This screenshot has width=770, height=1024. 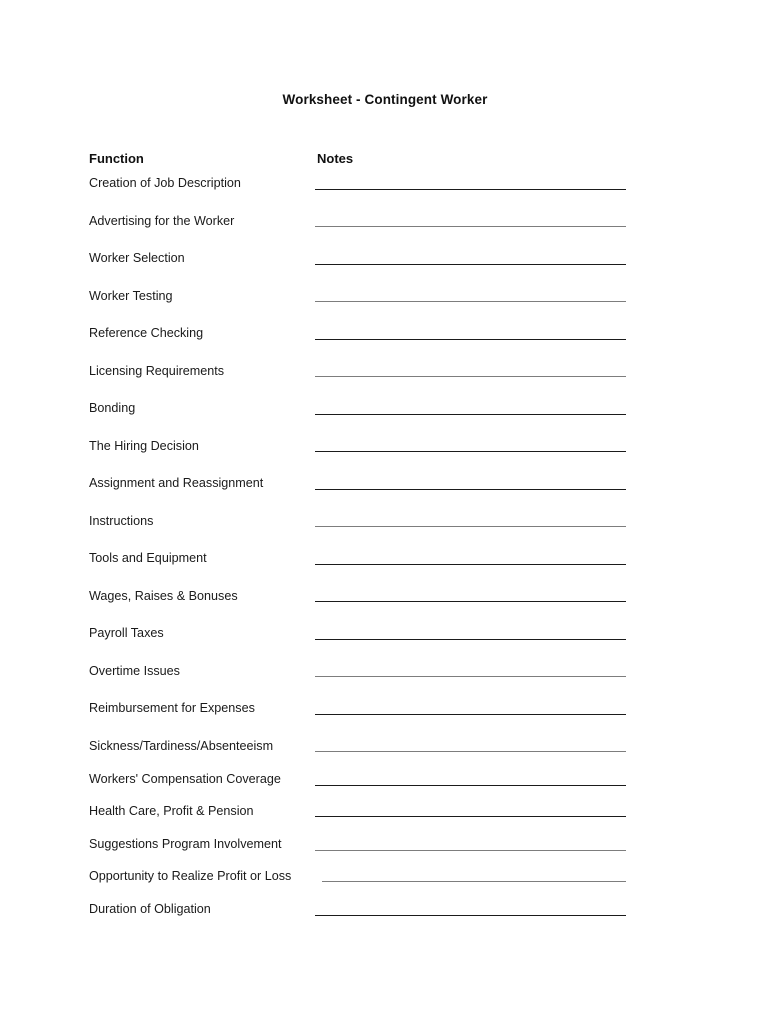 What do you see at coordinates (385, 783) in the screenshot?
I see `worksheet-row: Workers' Compensation Coverage` at bounding box center [385, 783].